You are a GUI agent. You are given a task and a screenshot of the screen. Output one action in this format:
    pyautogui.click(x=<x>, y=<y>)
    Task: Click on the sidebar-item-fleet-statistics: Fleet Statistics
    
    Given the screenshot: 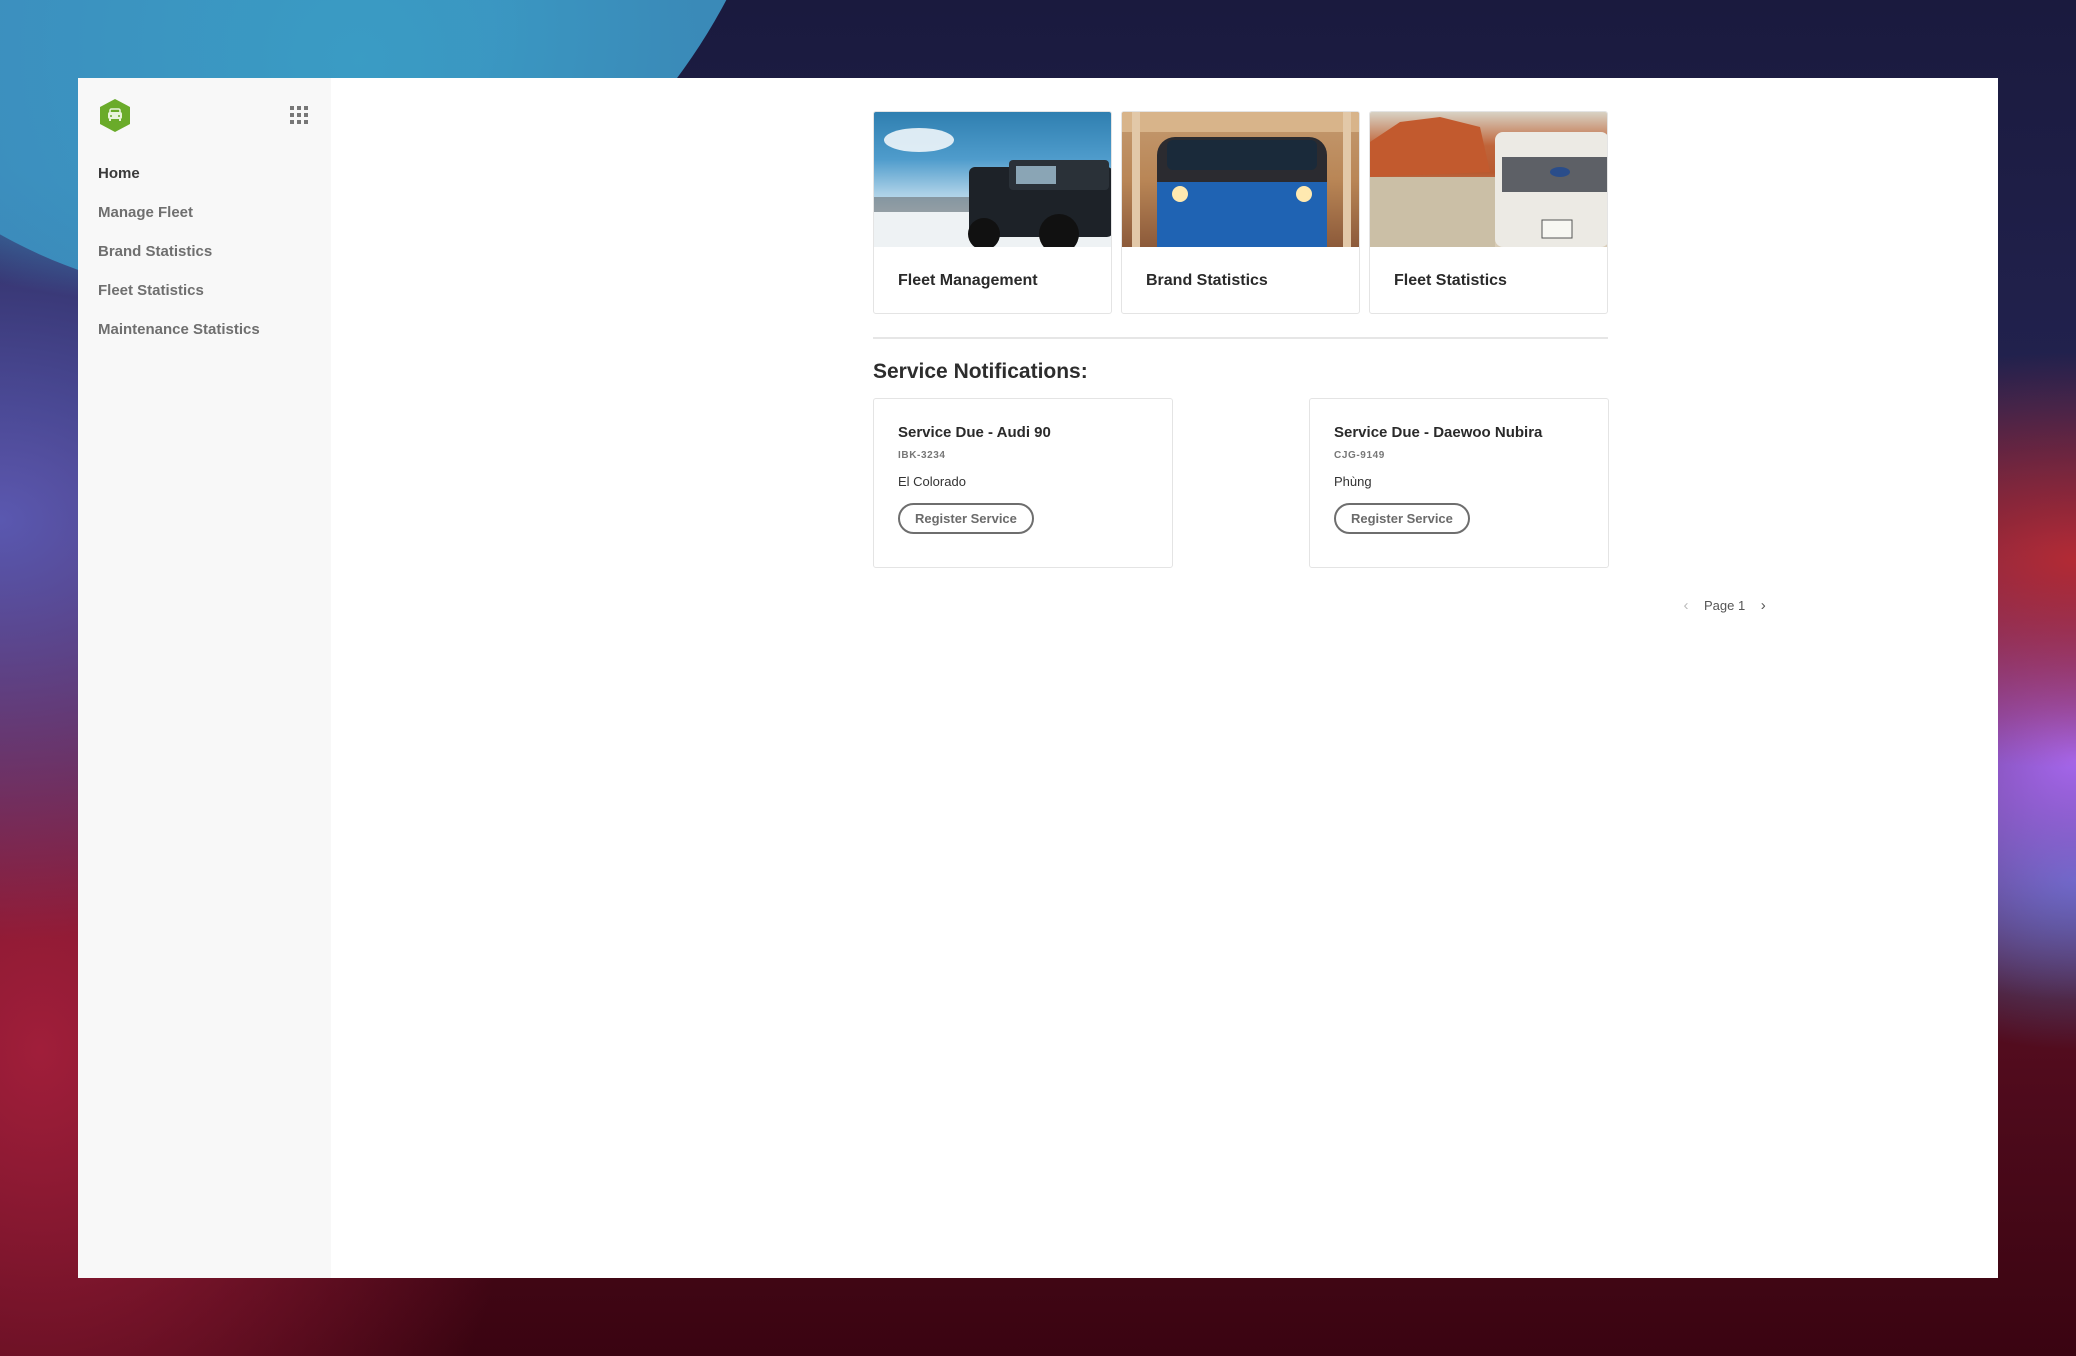 What is the action you would take?
    pyautogui.click(x=179, y=300)
    